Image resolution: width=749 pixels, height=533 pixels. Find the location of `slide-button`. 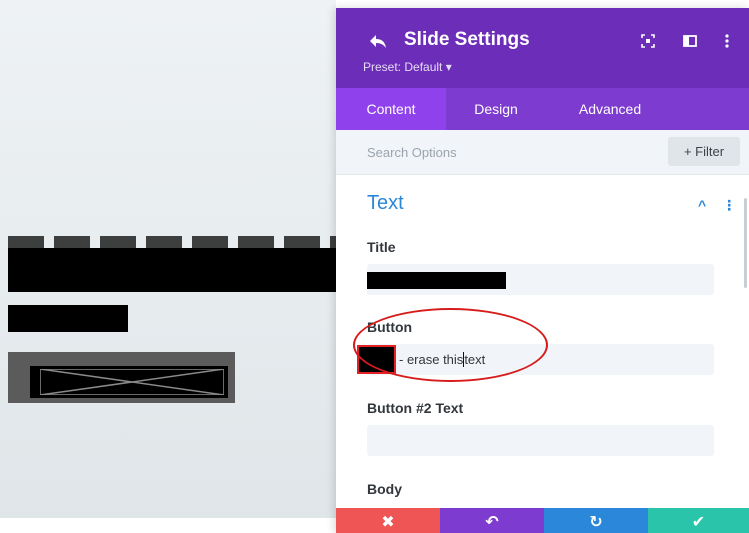

slide-button is located at coordinates (121, 377).